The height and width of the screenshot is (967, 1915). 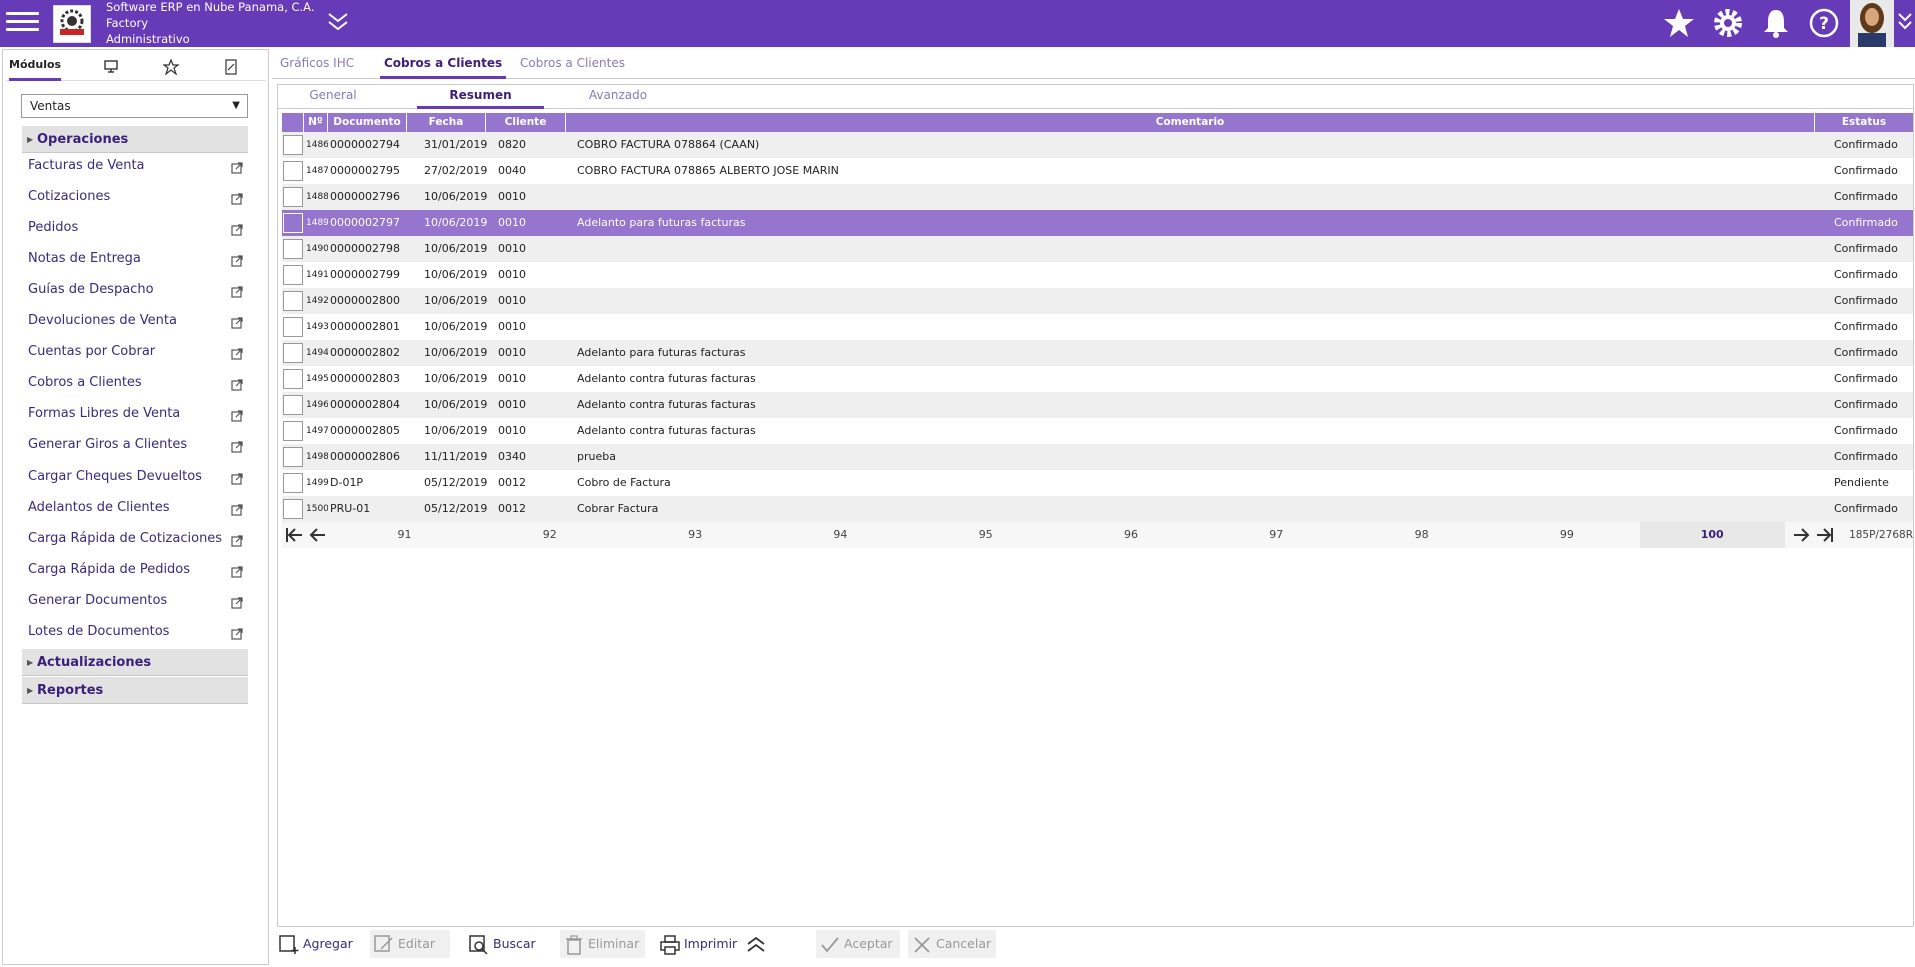 I want to click on delete-button: Eliminar, so click(x=602, y=944).